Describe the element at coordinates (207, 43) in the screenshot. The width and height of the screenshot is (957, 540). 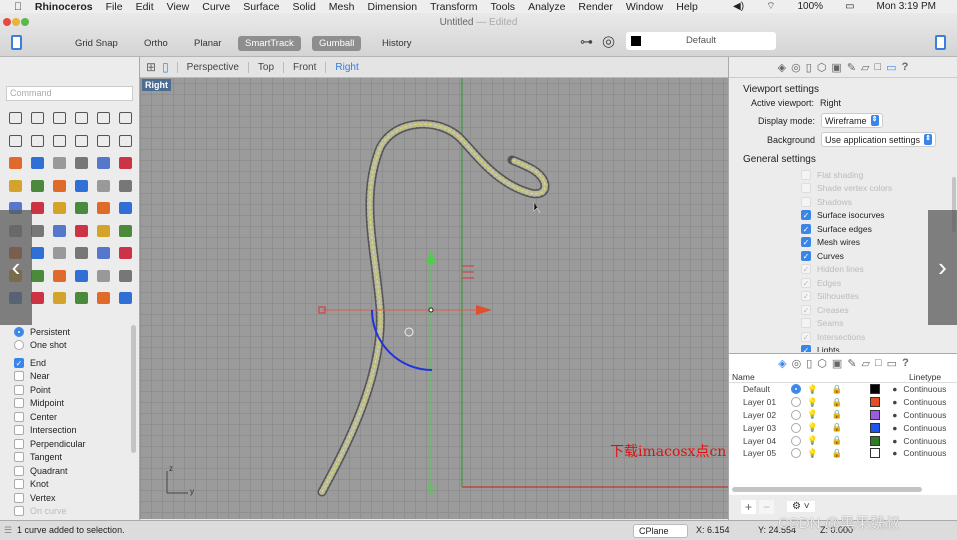
I see `planar-toggle: Planar` at that location.